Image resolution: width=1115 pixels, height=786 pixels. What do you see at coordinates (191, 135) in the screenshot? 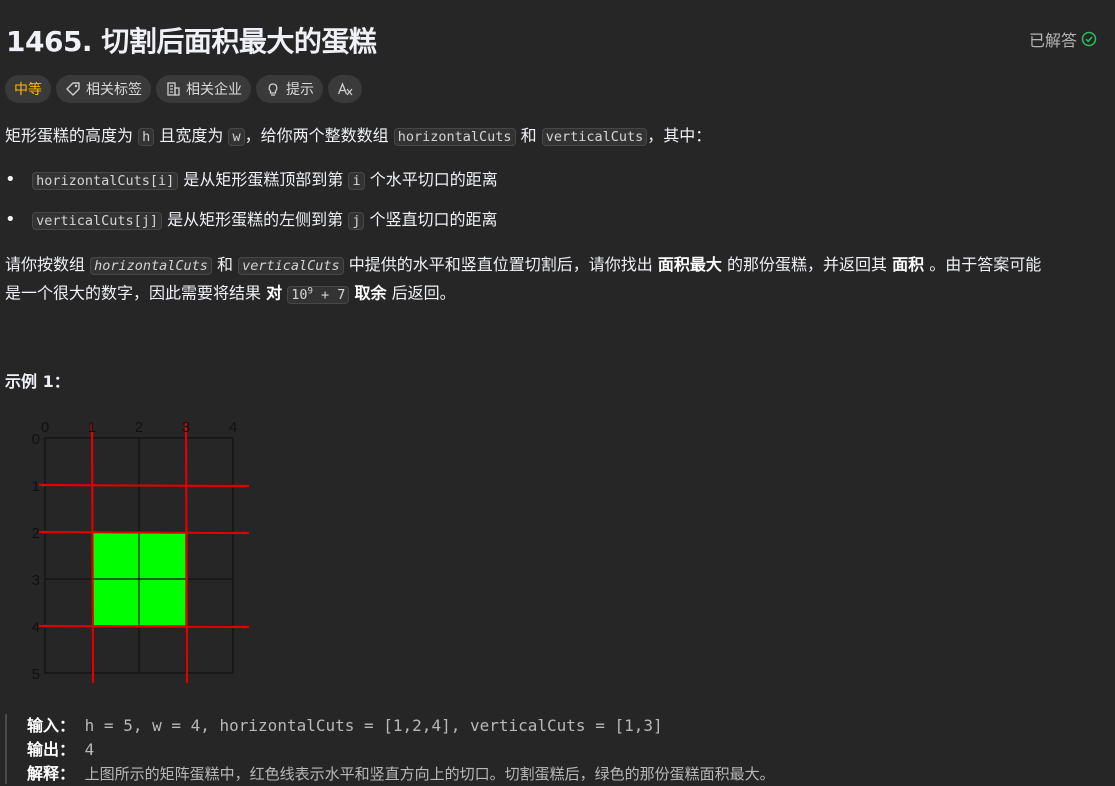
I see `text-segment: 且宽度为` at bounding box center [191, 135].